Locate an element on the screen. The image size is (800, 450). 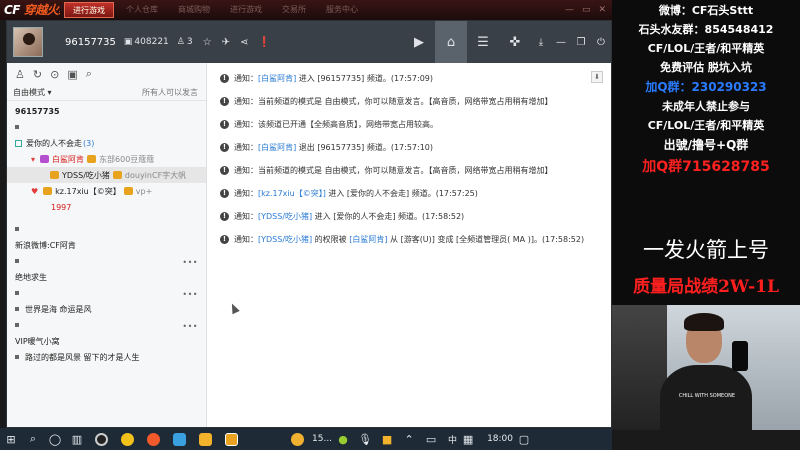
sub-channel-label: 爱你的人不会走 is located at coordinates (54, 143).